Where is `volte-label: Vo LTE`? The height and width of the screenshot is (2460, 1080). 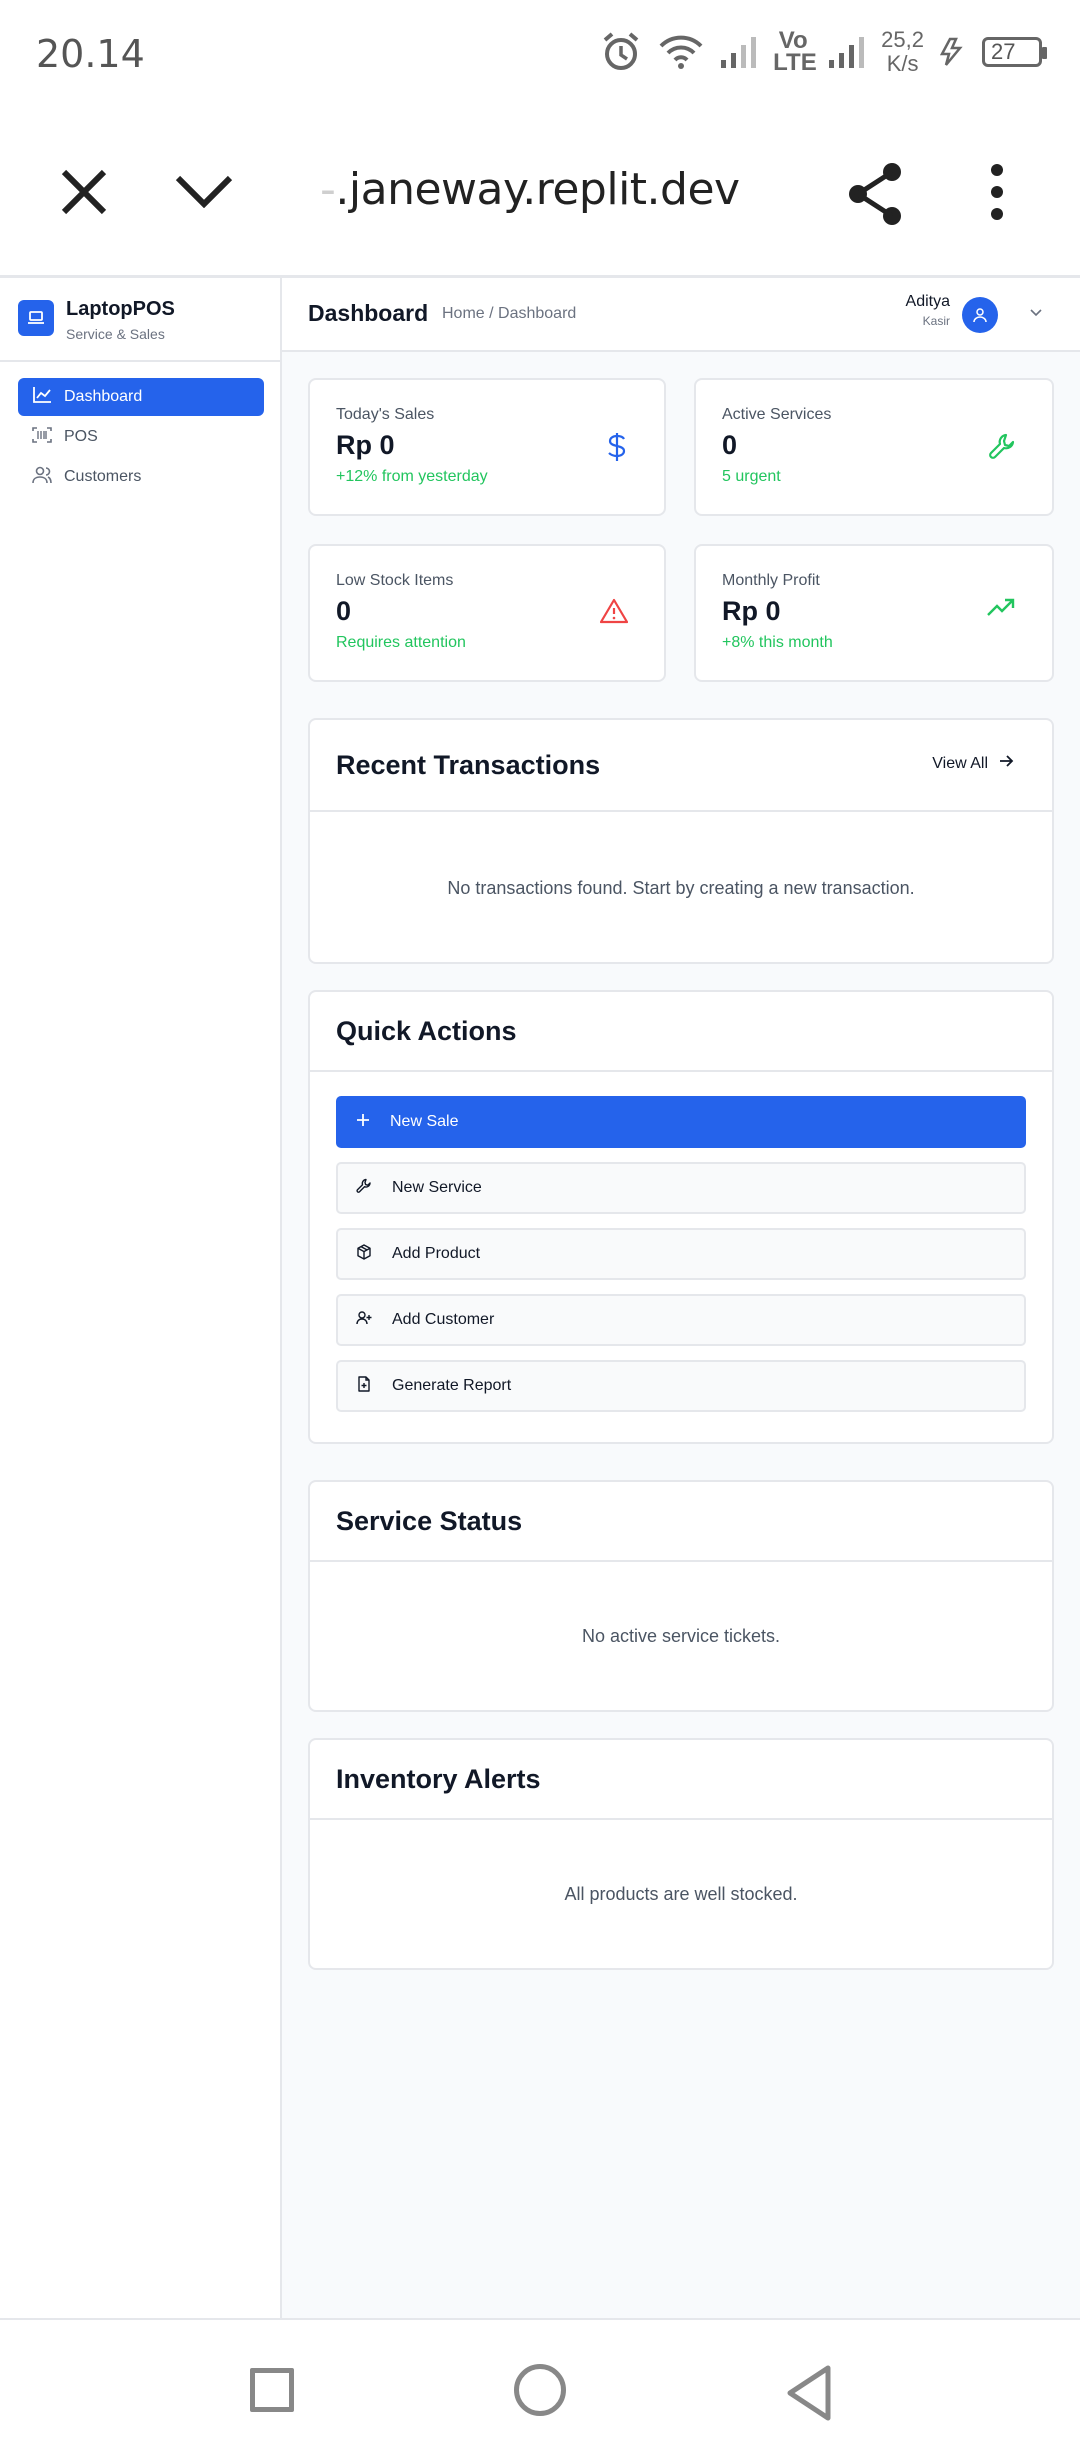
volte-label: Vo LTE is located at coordinates (795, 51).